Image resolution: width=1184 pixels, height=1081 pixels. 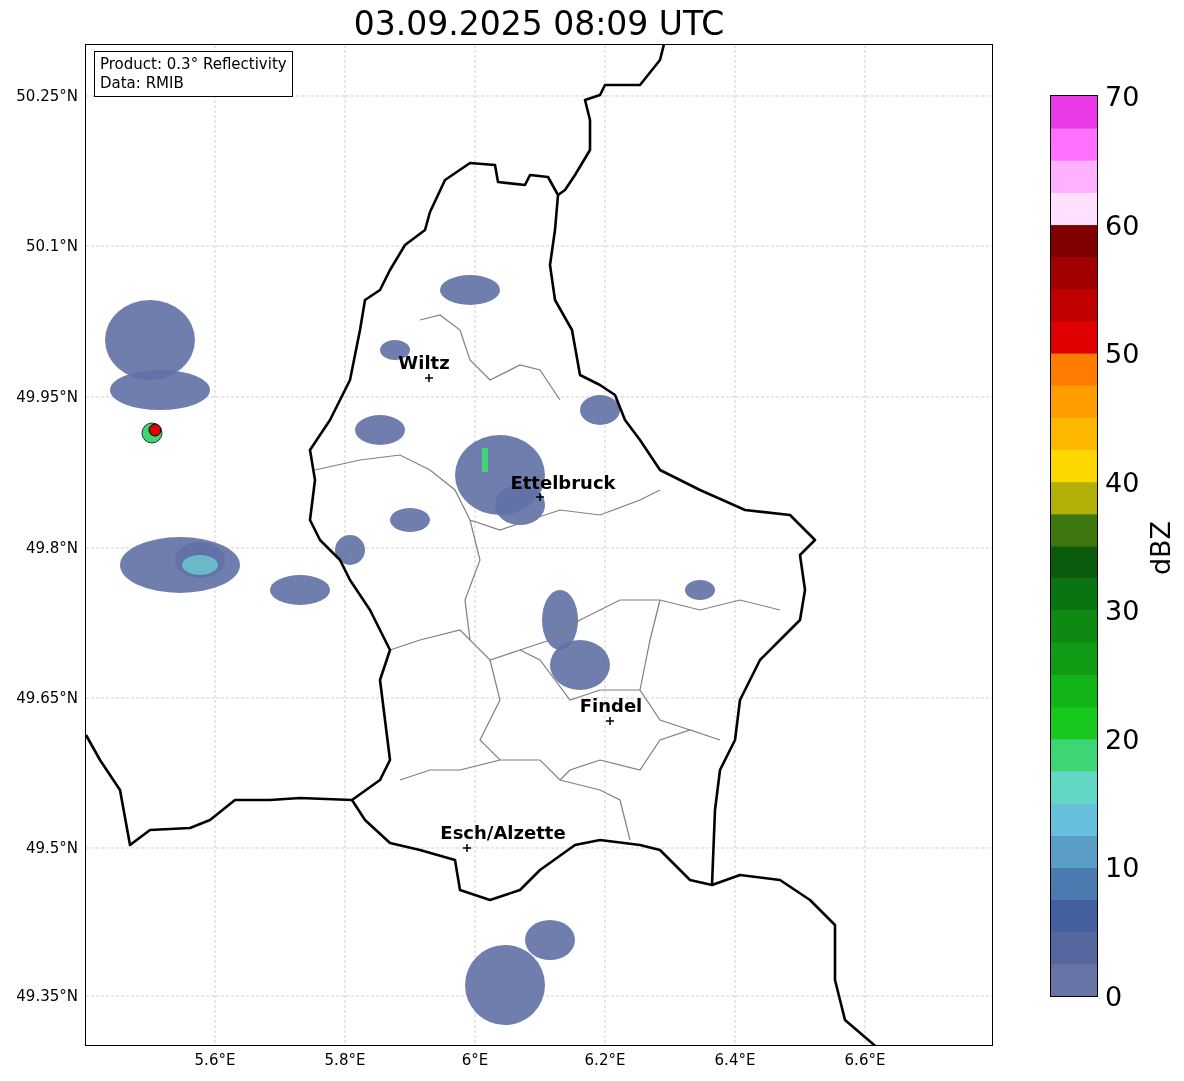 What do you see at coordinates (51, 246) in the screenshot?
I see `axis-tick-label: 50.1°N` at bounding box center [51, 246].